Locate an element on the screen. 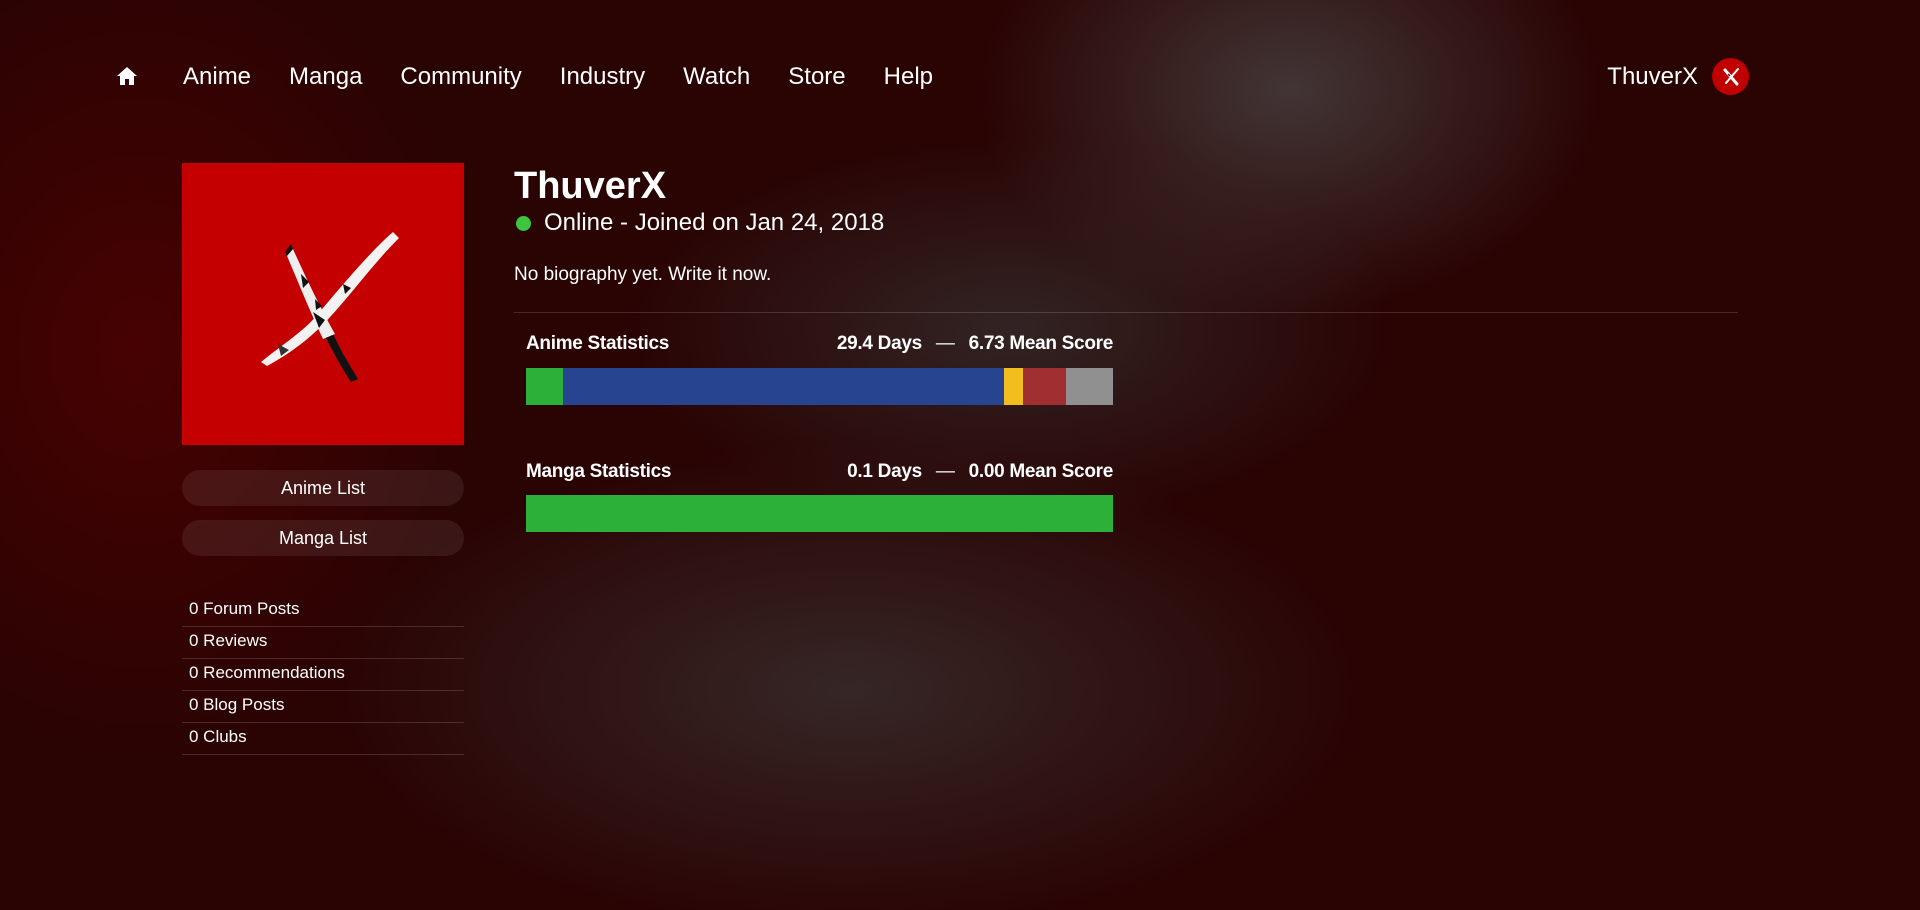  manga-list-button: Manga List is located at coordinates (323, 538).